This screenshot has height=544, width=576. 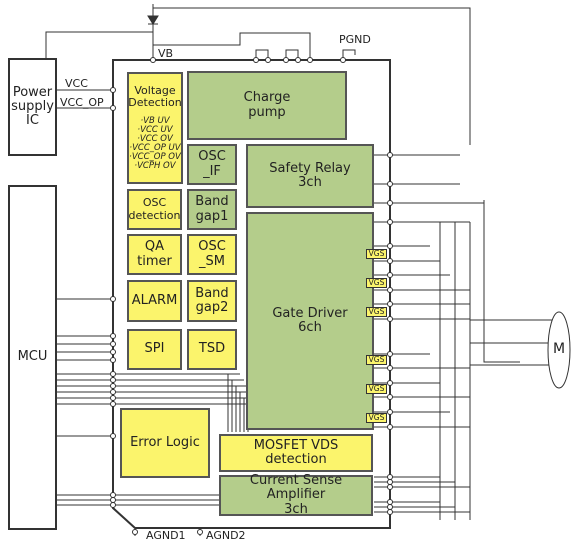 I want to click on band-gap2-block: Band gap2, so click(x=212, y=301).